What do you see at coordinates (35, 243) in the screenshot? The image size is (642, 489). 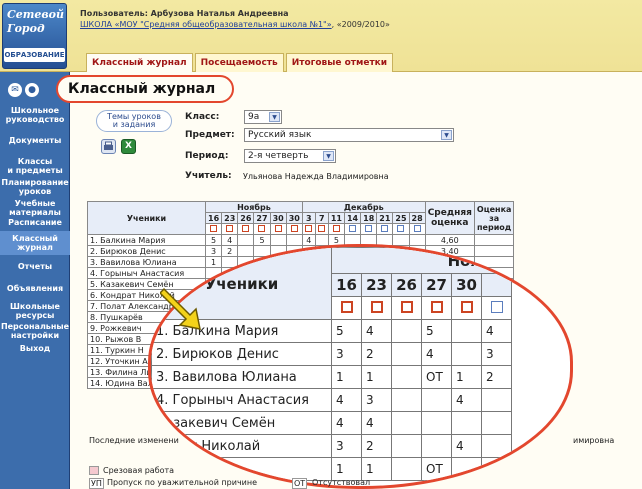 I see `sidebar-item-6: Классный журнал` at bounding box center [35, 243].